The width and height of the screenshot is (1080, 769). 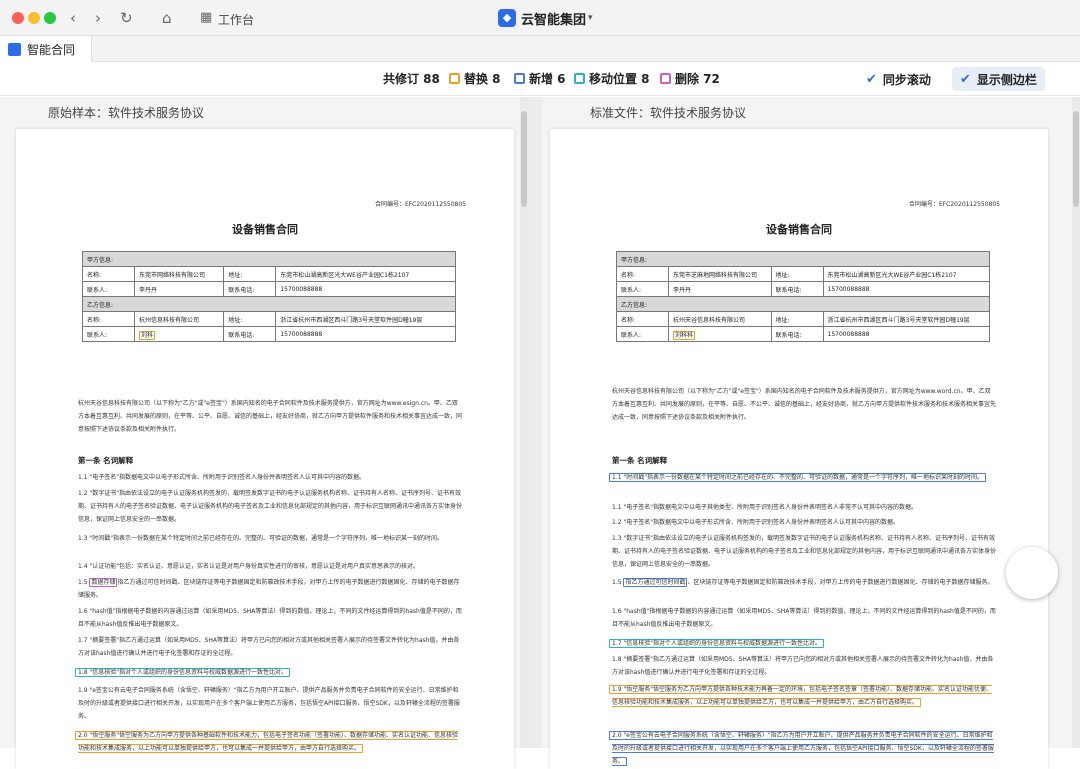 What do you see at coordinates (50, 18) in the screenshot?
I see `zoom-window-button` at bounding box center [50, 18].